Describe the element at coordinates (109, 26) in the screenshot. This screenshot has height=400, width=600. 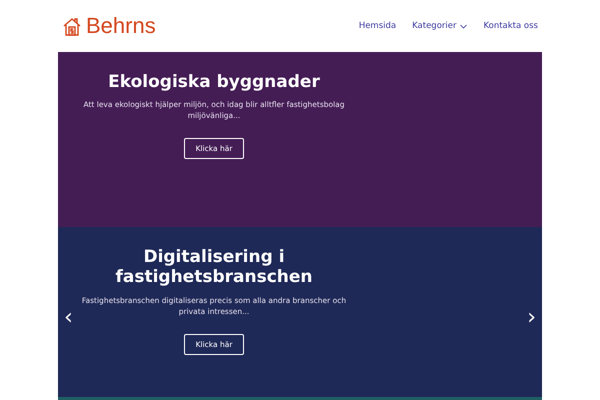
I see `brand-logo: Behrns` at that location.